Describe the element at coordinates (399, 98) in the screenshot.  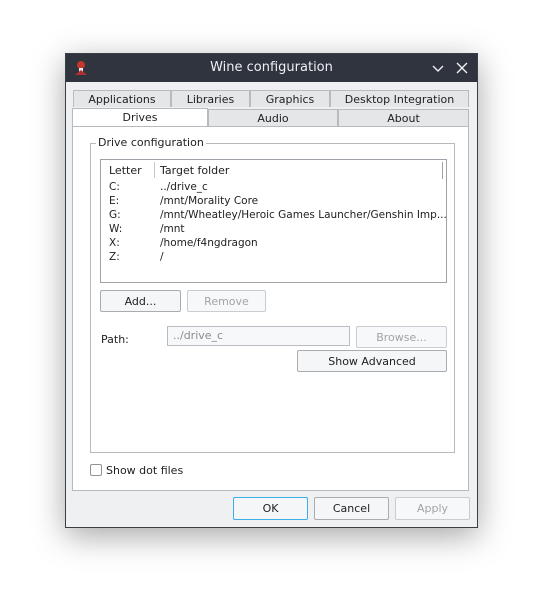
I see `tab-desktop-integration: Desktop Integration` at that location.